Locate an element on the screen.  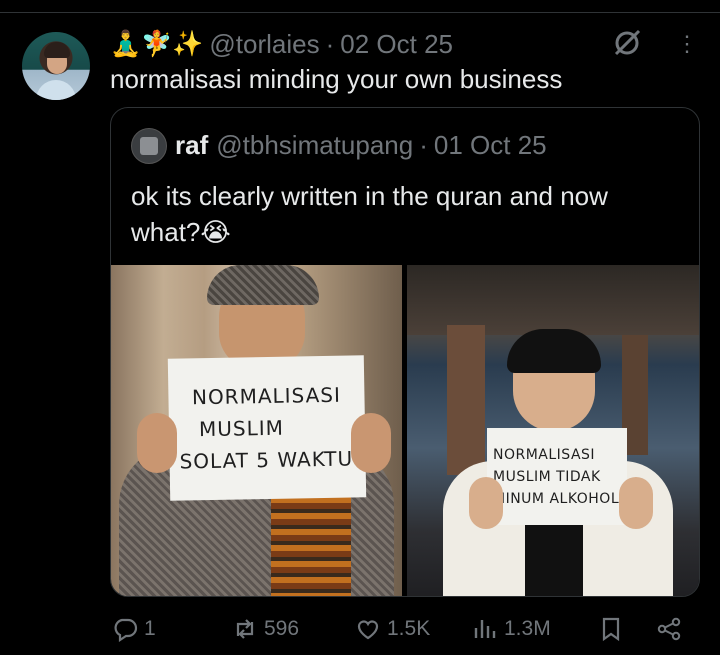
reply-button: 1 is located at coordinates (134, 629).